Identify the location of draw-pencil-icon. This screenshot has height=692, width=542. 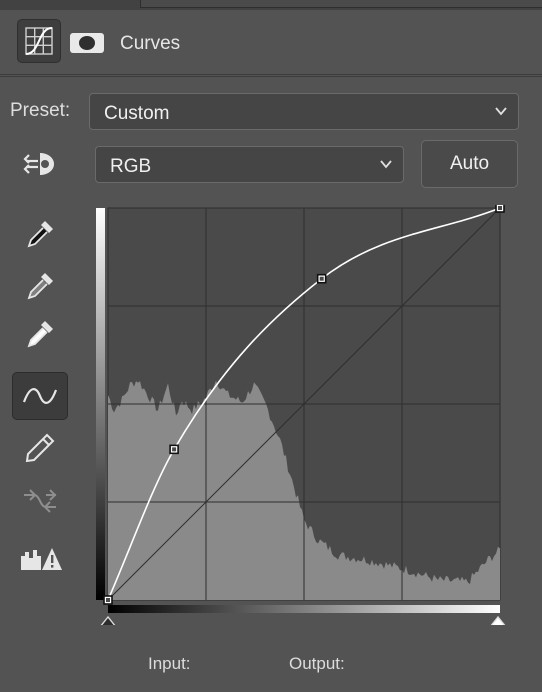
(40, 448).